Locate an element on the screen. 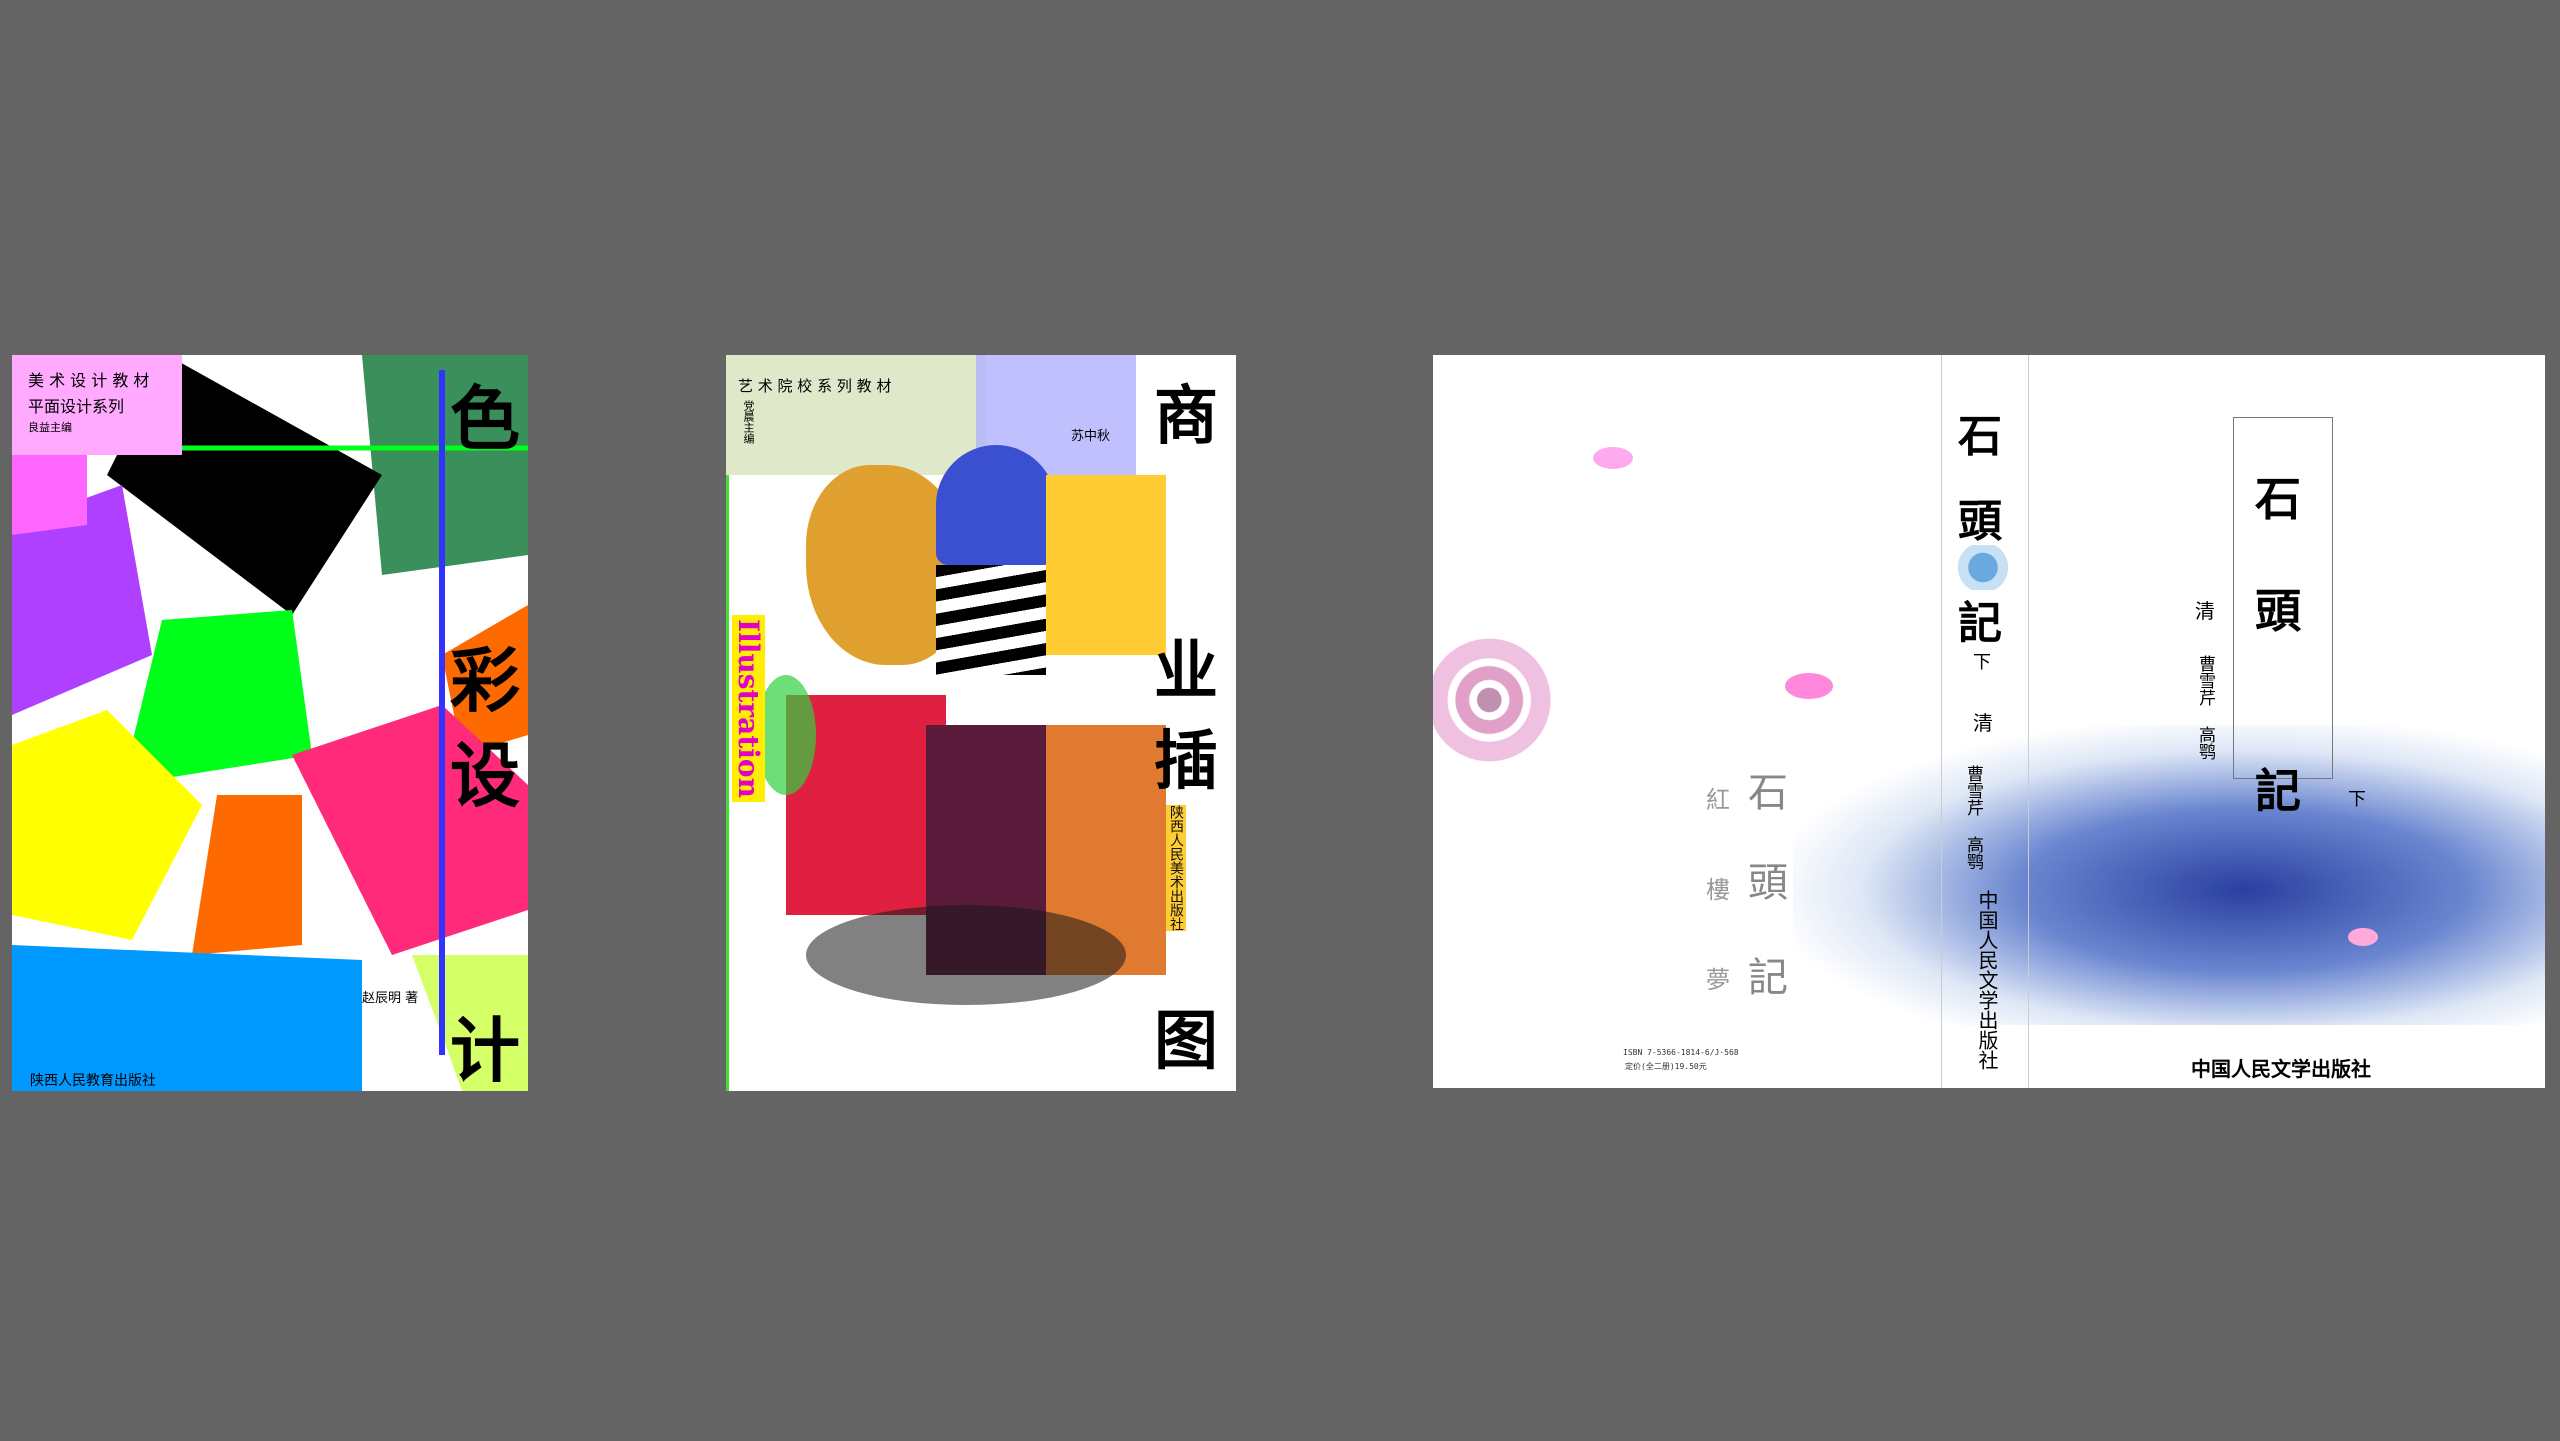 This screenshot has width=2560, height=1441. spine-volume: 下 is located at coordinates (1982, 662).